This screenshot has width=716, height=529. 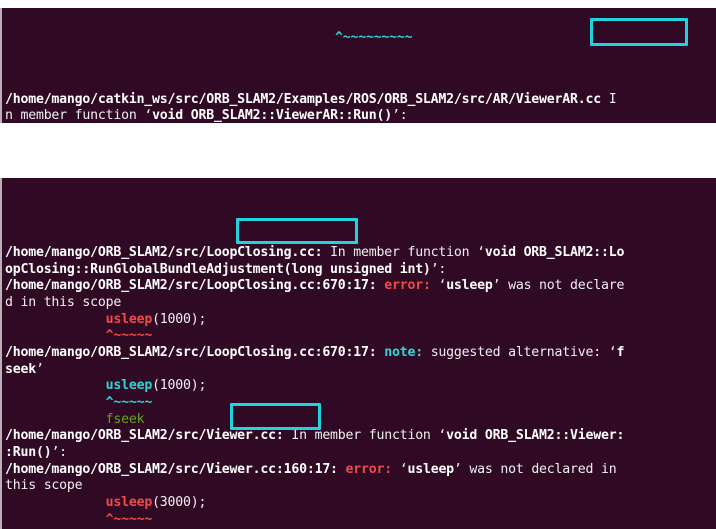 I want to click on terminal-text-caret-cyan: ^~~~~~, so click(x=129, y=402).